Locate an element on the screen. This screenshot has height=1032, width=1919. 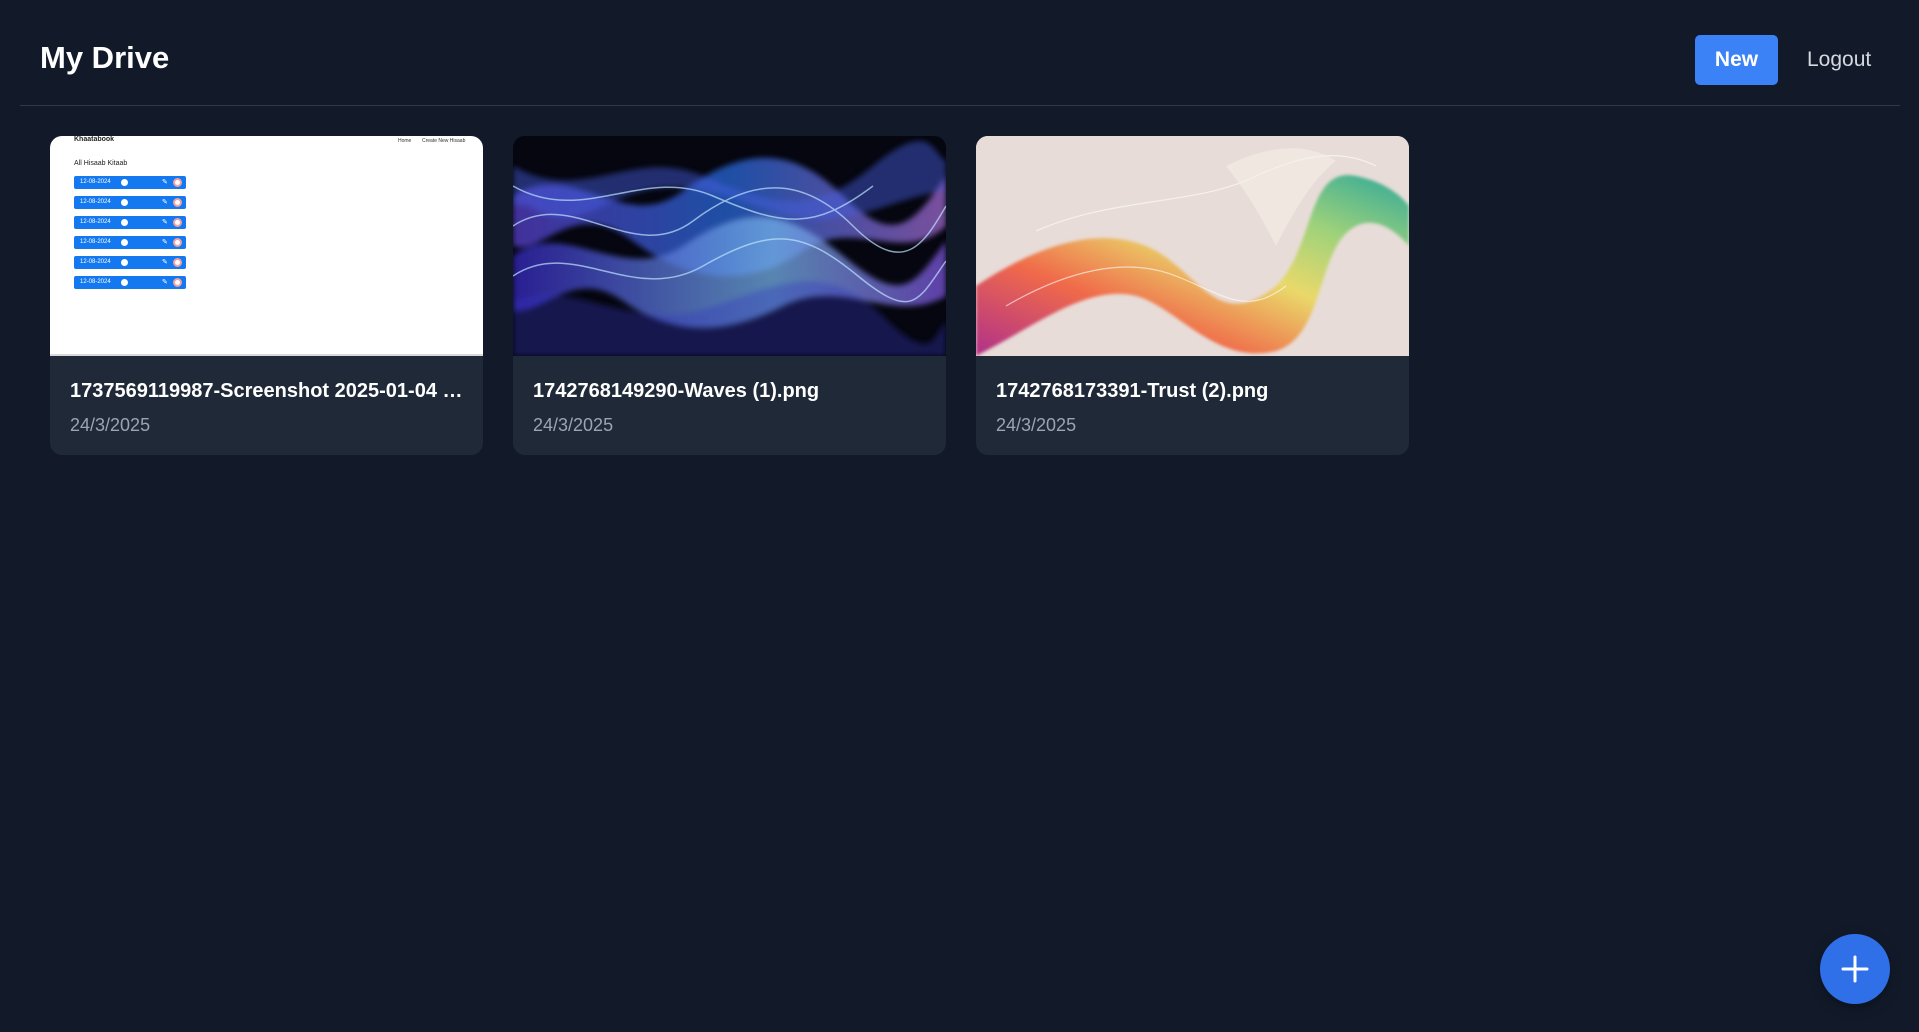
preview-heading: All Hisaab Kitaab is located at coordinates (101, 163).